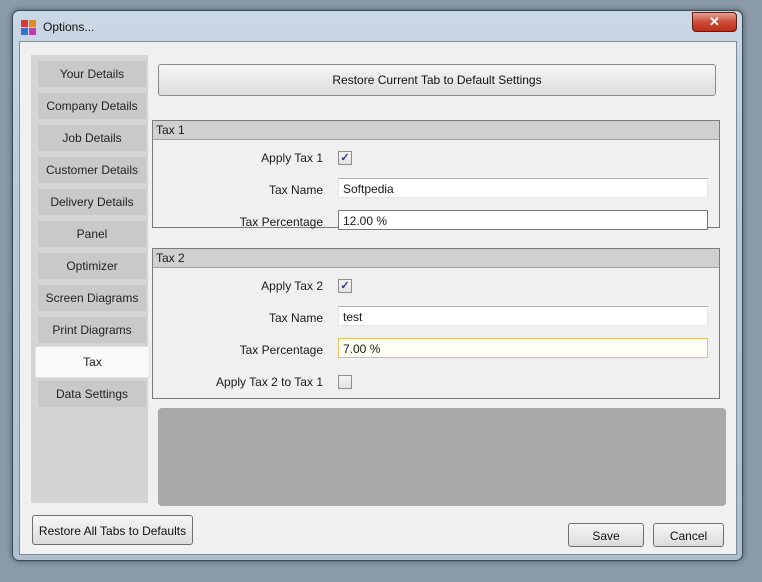 This screenshot has width=762, height=582. I want to click on tax2-percentage-row: Tax Percentage 7.00 %, so click(436, 350).